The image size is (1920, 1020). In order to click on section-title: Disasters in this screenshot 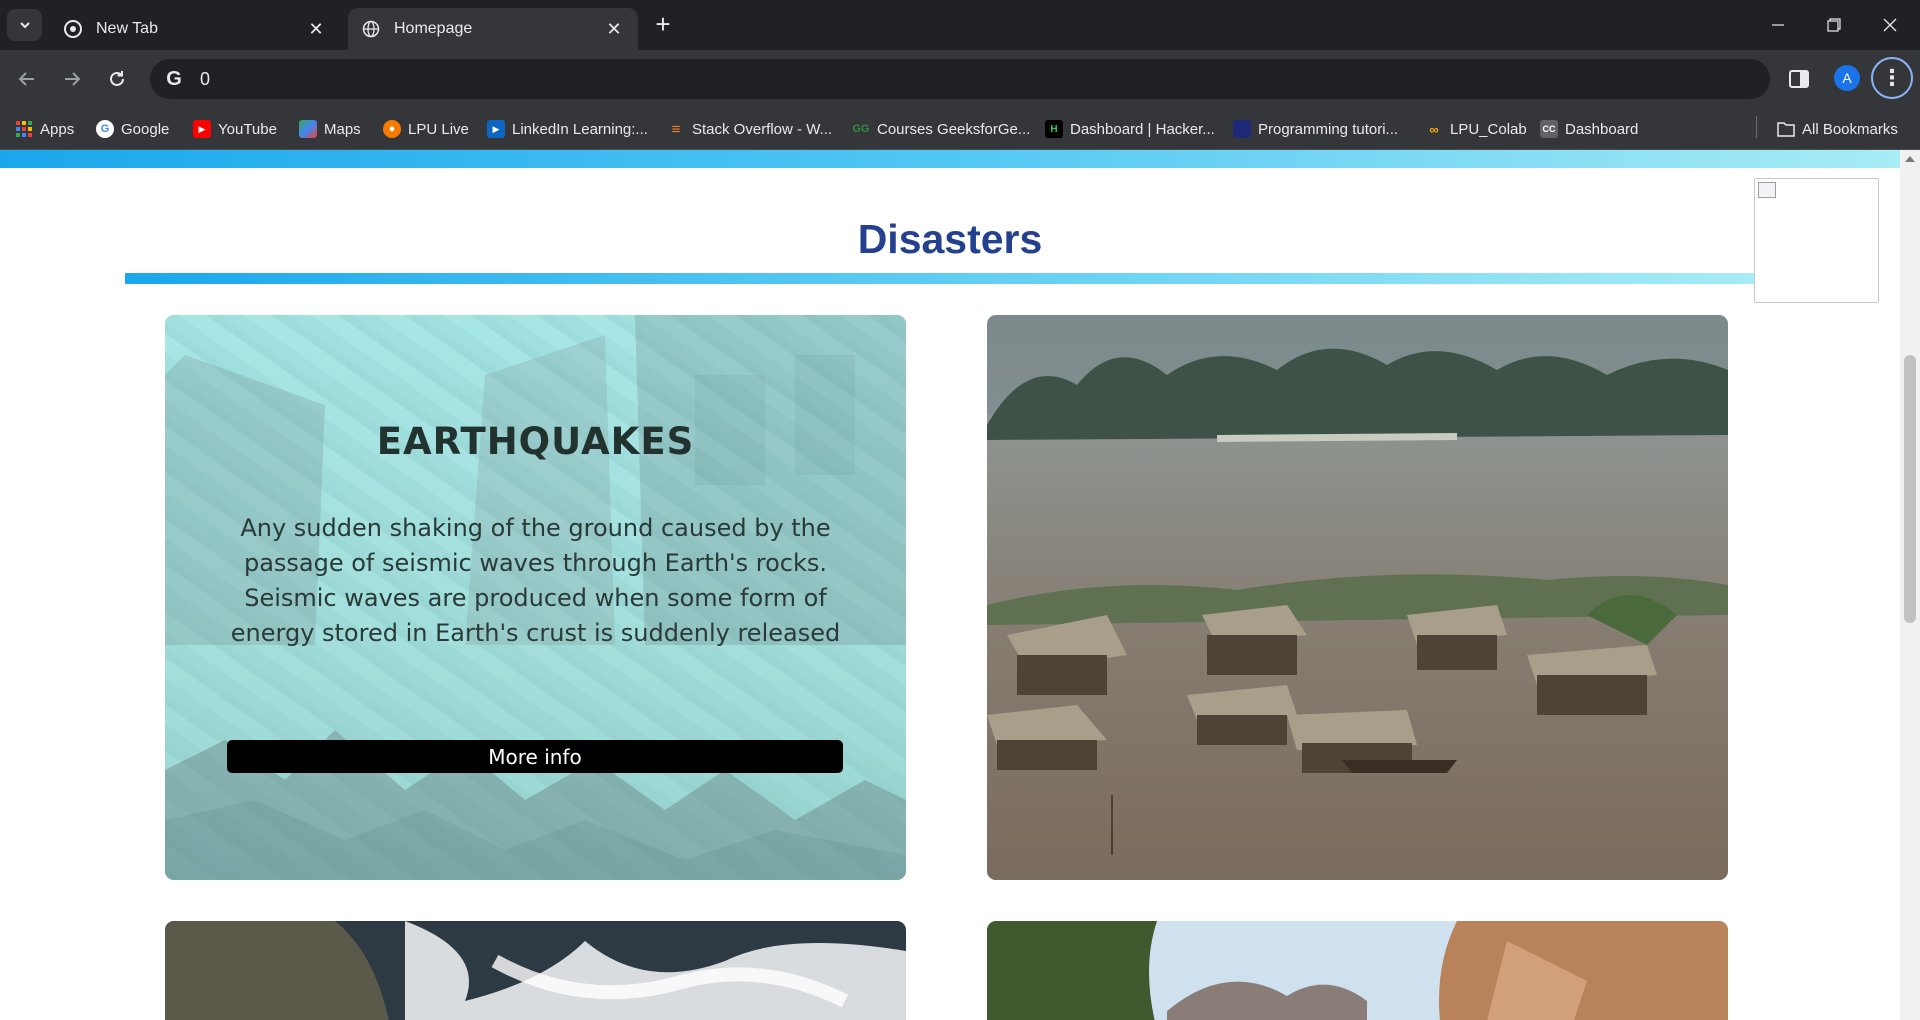, I will do `click(950, 239)`.